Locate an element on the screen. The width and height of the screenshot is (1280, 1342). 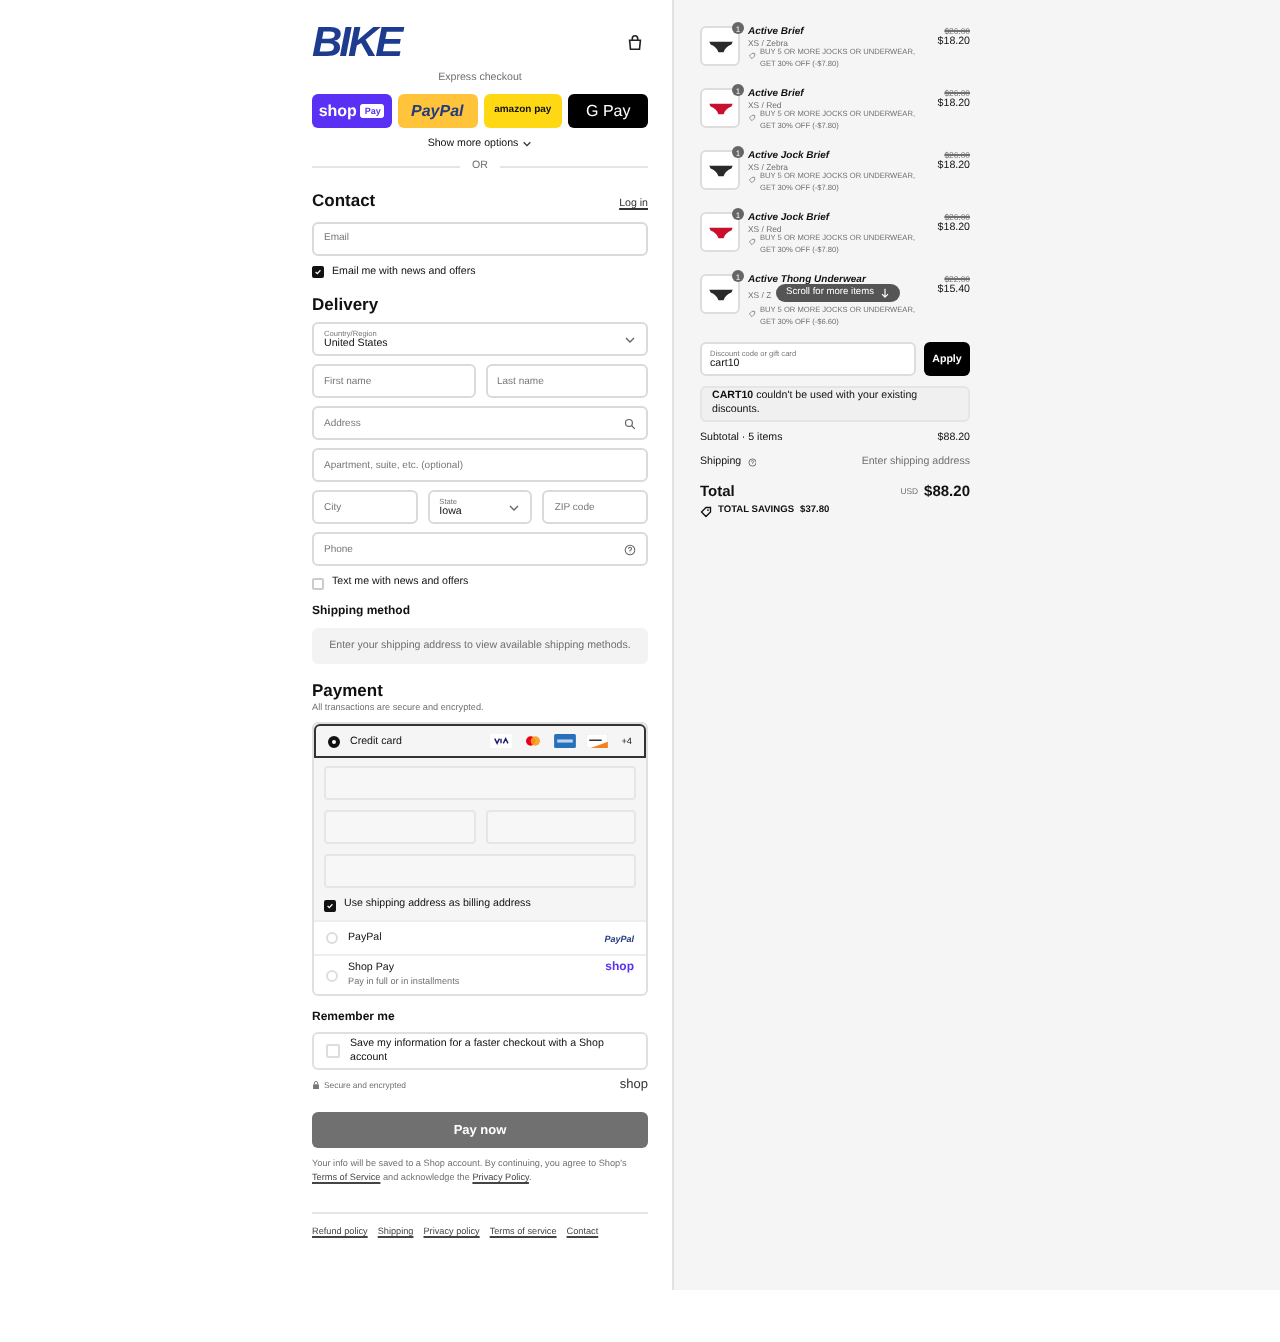
search-icon is located at coordinates (630, 423).